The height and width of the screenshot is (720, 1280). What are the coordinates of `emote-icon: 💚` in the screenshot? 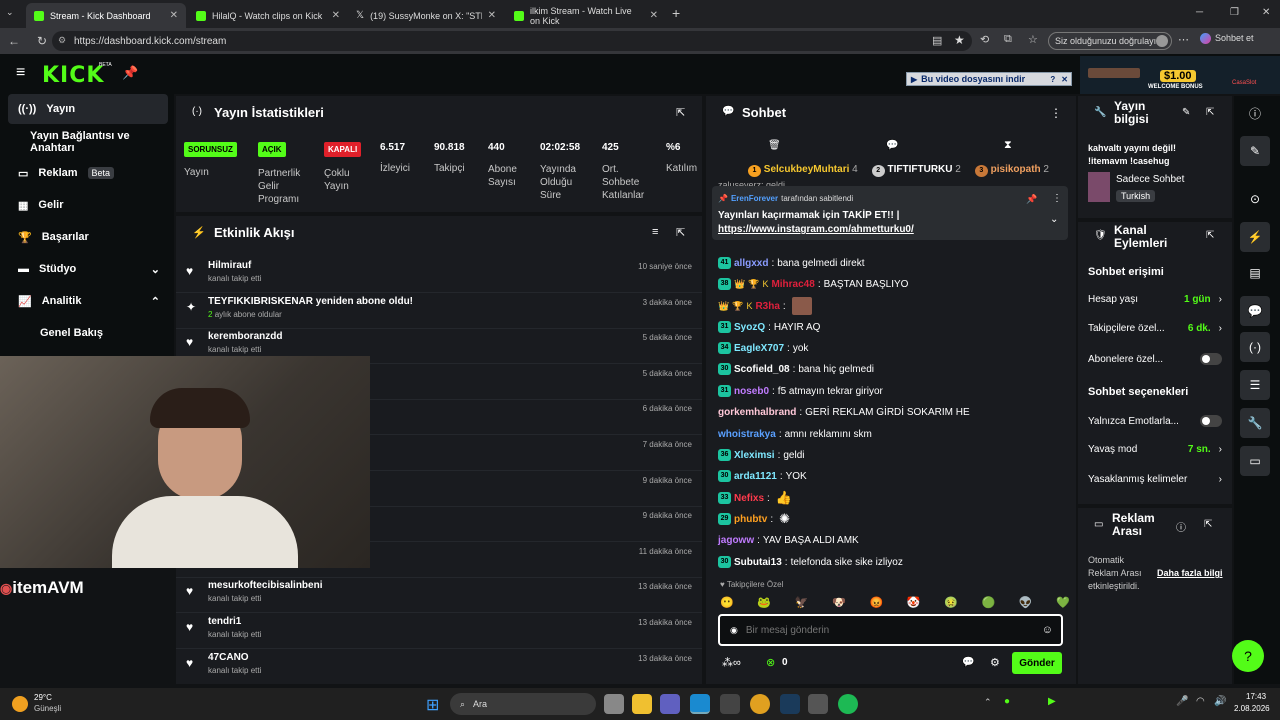 It's located at (1063, 603).